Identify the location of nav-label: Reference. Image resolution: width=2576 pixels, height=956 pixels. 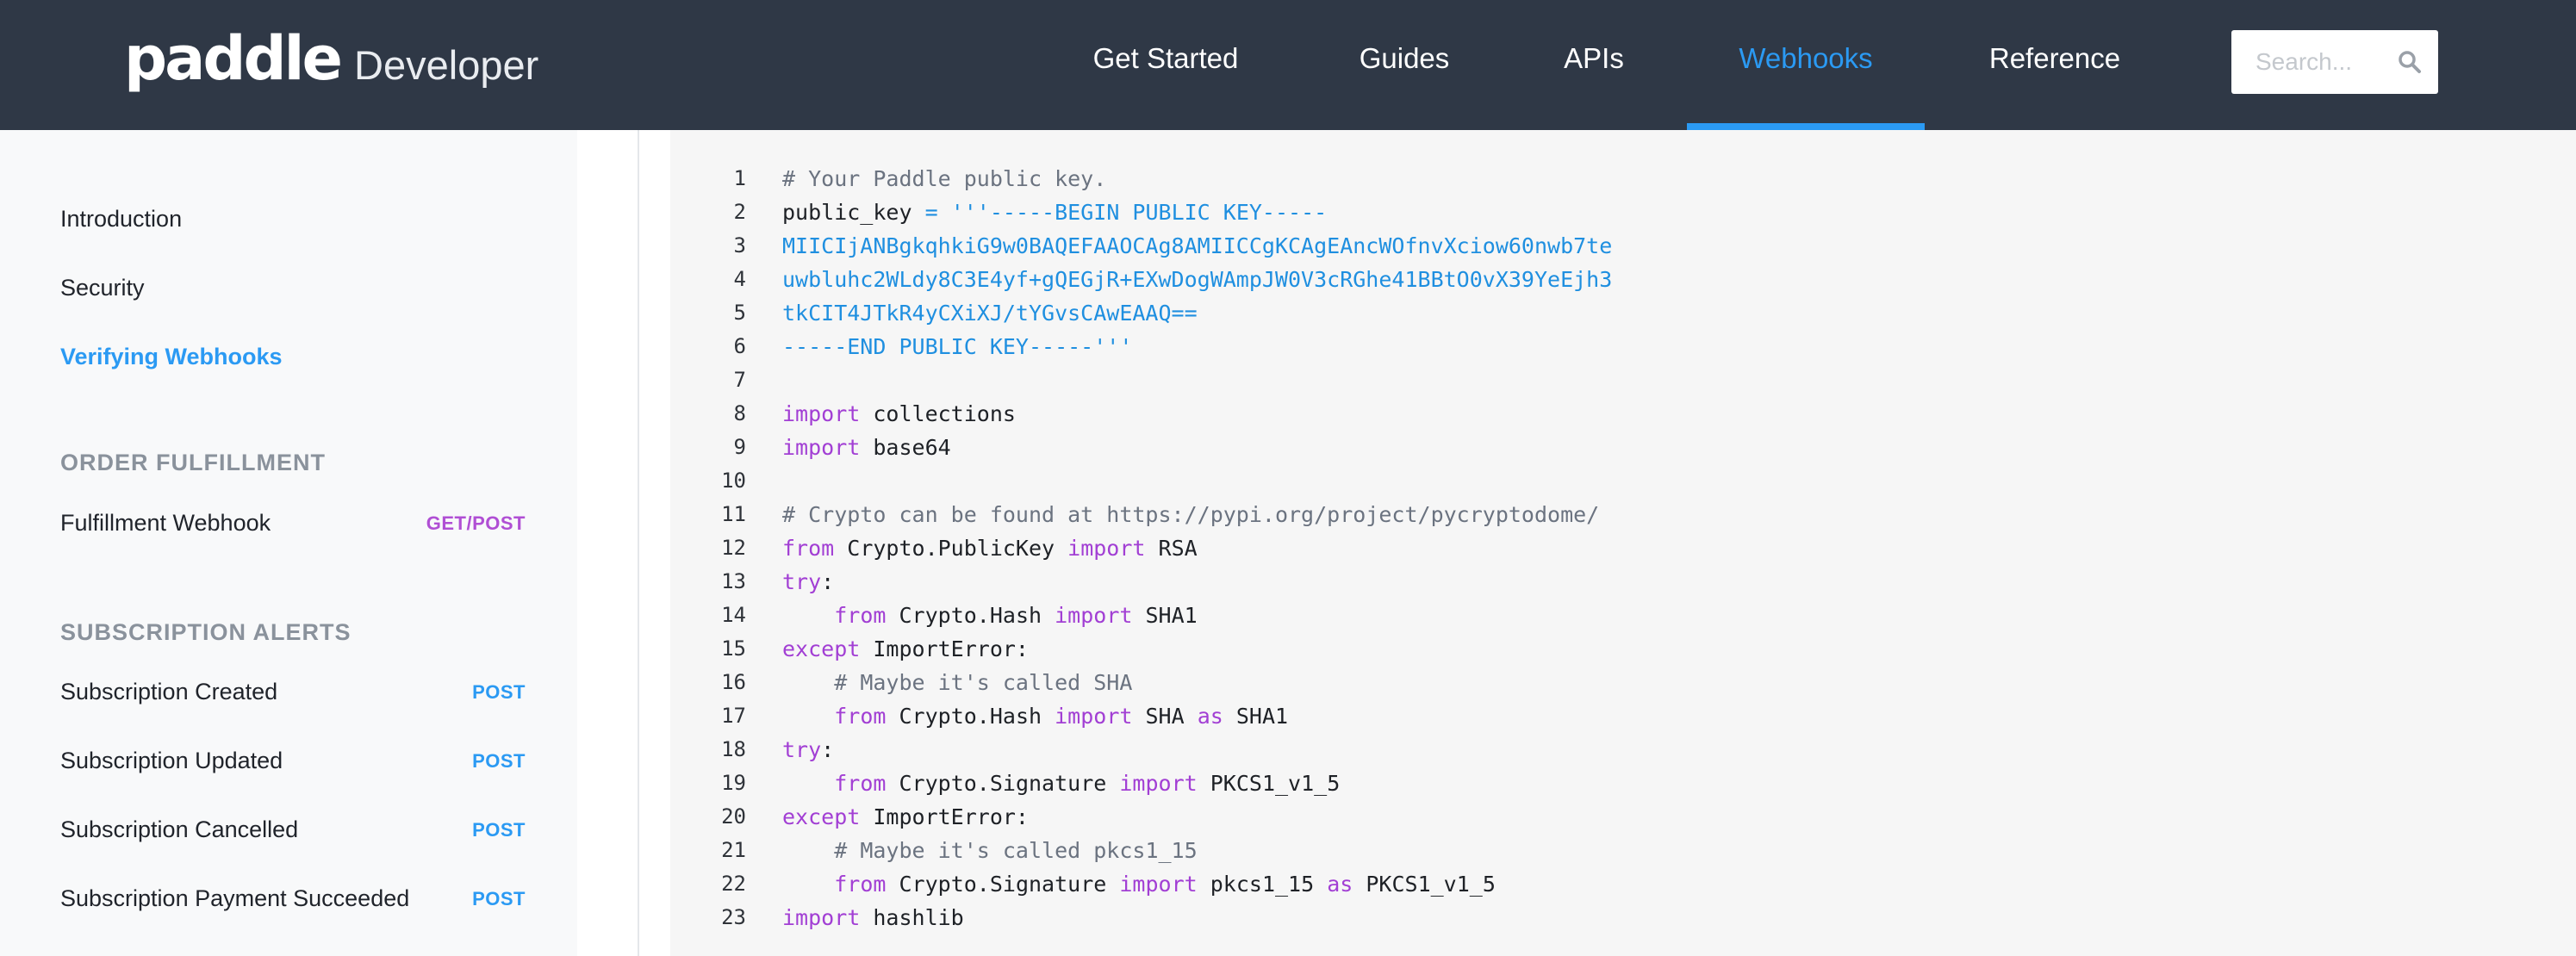
(2054, 58).